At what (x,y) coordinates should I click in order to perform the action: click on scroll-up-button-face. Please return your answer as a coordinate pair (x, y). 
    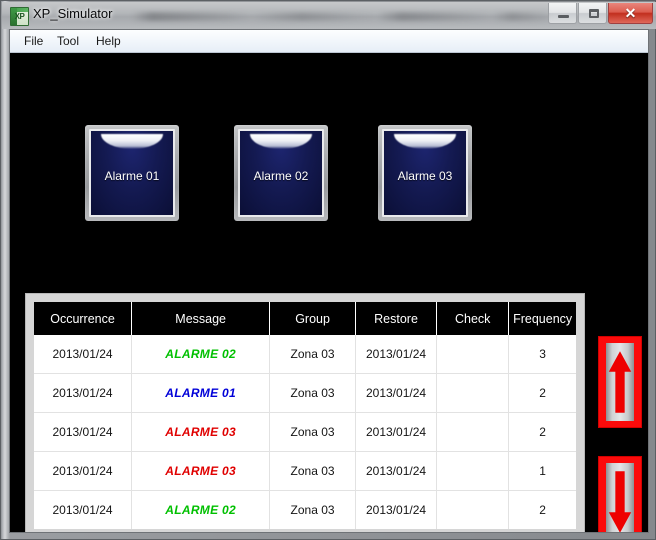
    Looking at the image, I should click on (620, 382).